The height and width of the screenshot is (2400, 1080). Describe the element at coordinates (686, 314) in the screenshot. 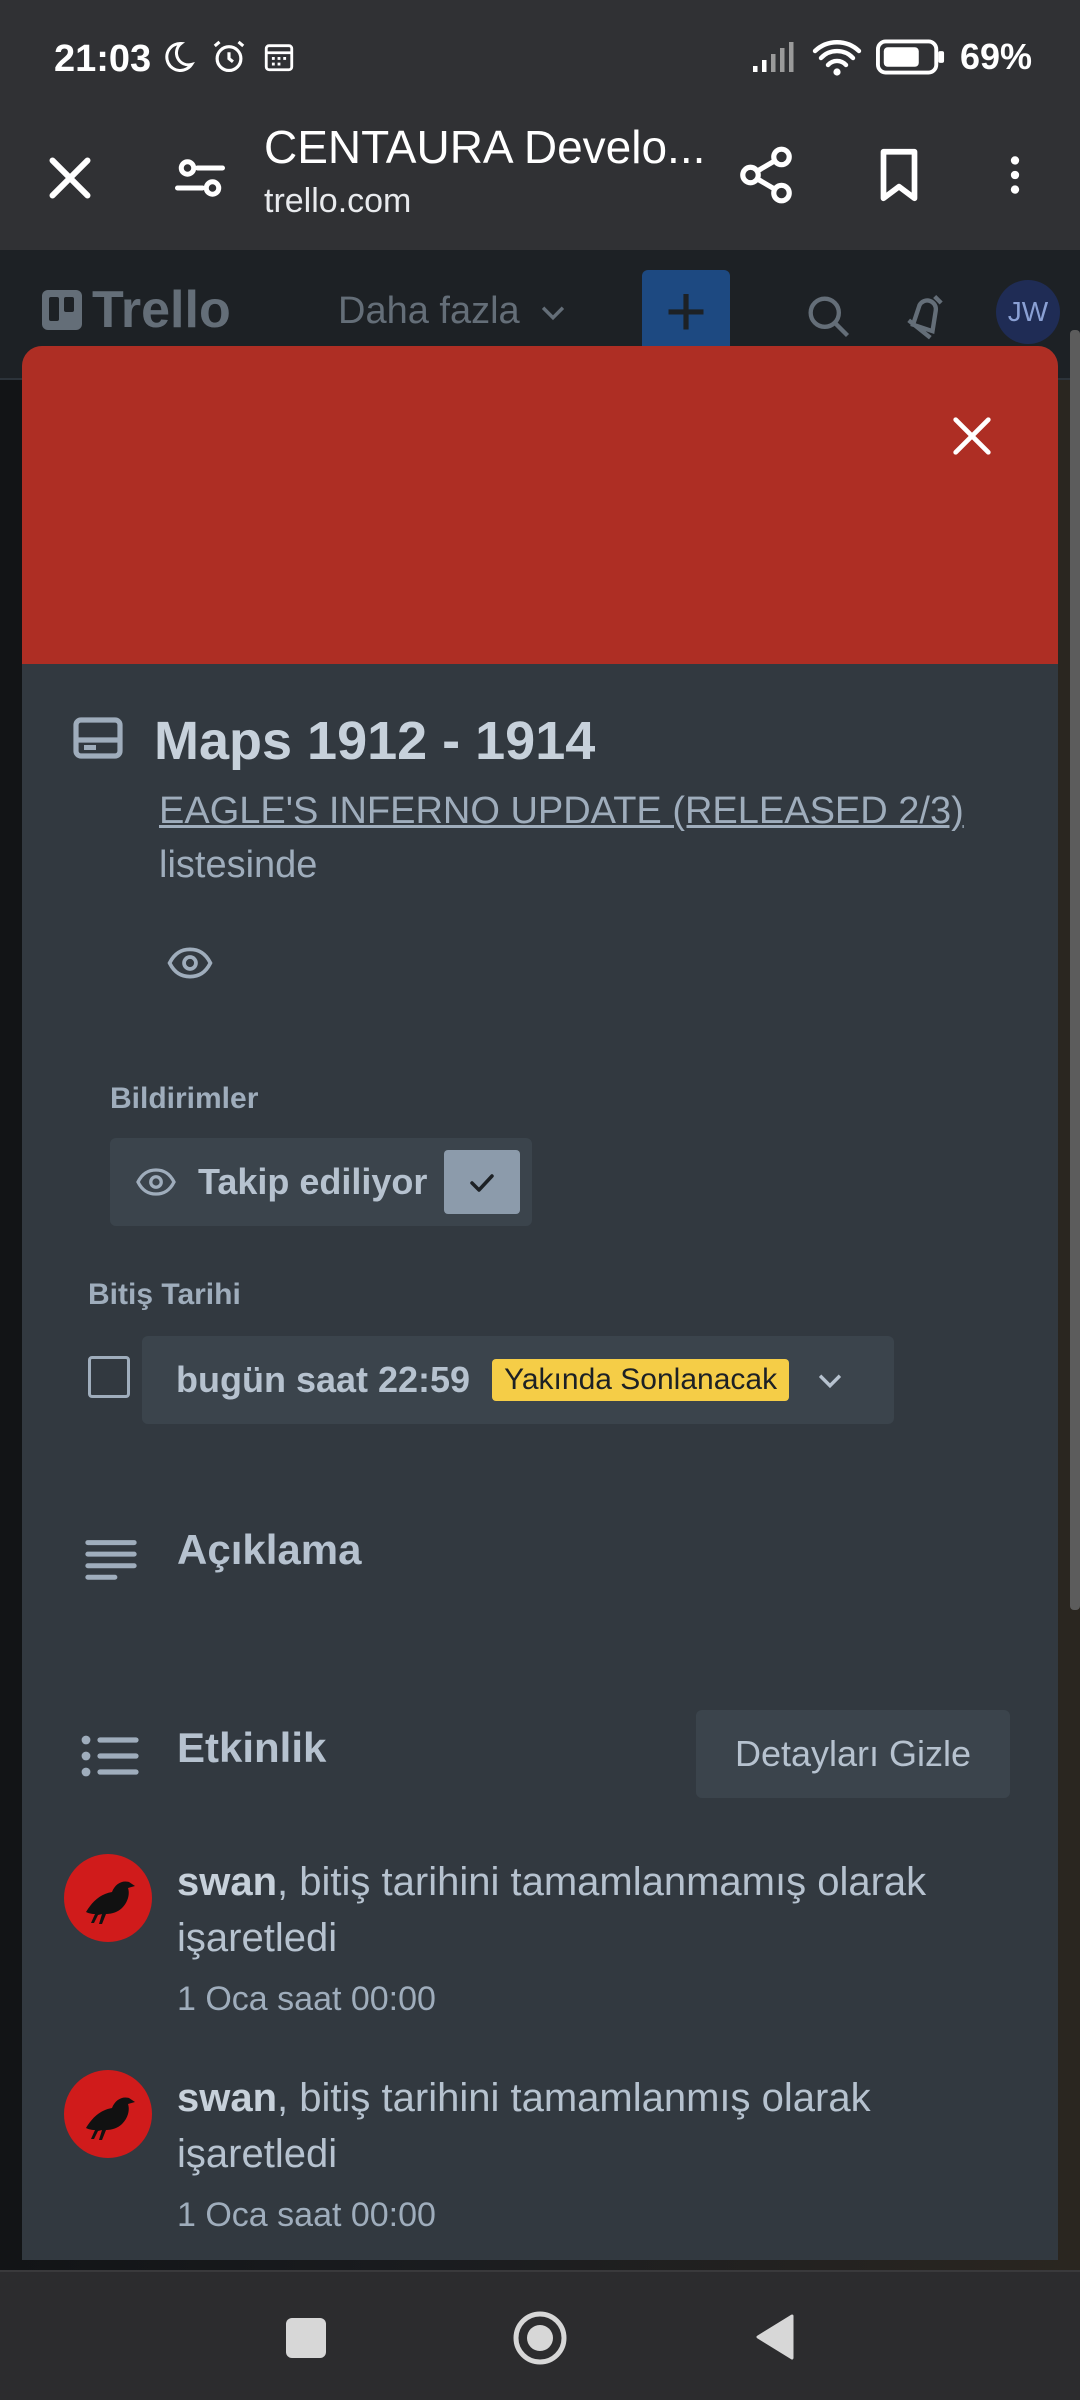

I see `create-button: +` at that location.